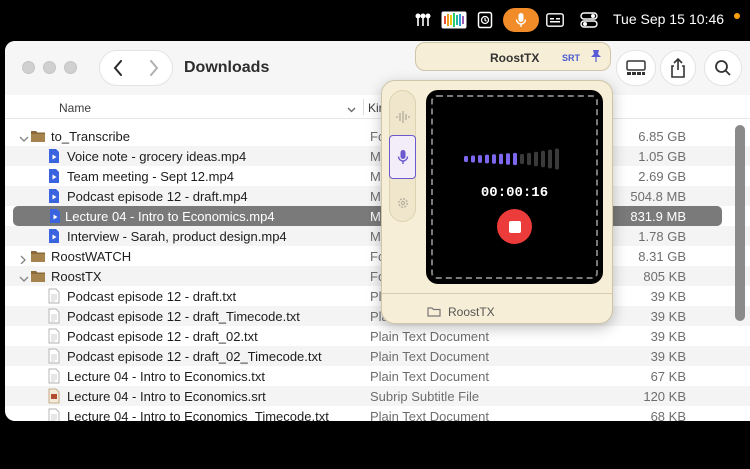 The width and height of the screenshot is (750, 469). I want to click on file-size: 504.8 MB, so click(658, 196).